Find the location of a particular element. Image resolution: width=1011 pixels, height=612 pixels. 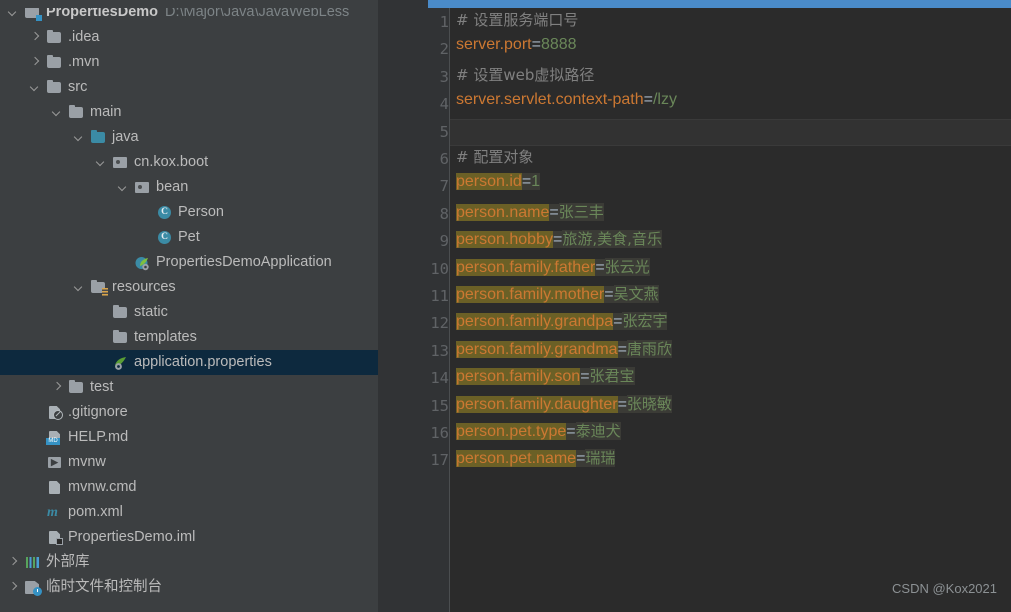

tree-item-cn-kox-boot: cn.kox.boot is located at coordinates (189, 162).